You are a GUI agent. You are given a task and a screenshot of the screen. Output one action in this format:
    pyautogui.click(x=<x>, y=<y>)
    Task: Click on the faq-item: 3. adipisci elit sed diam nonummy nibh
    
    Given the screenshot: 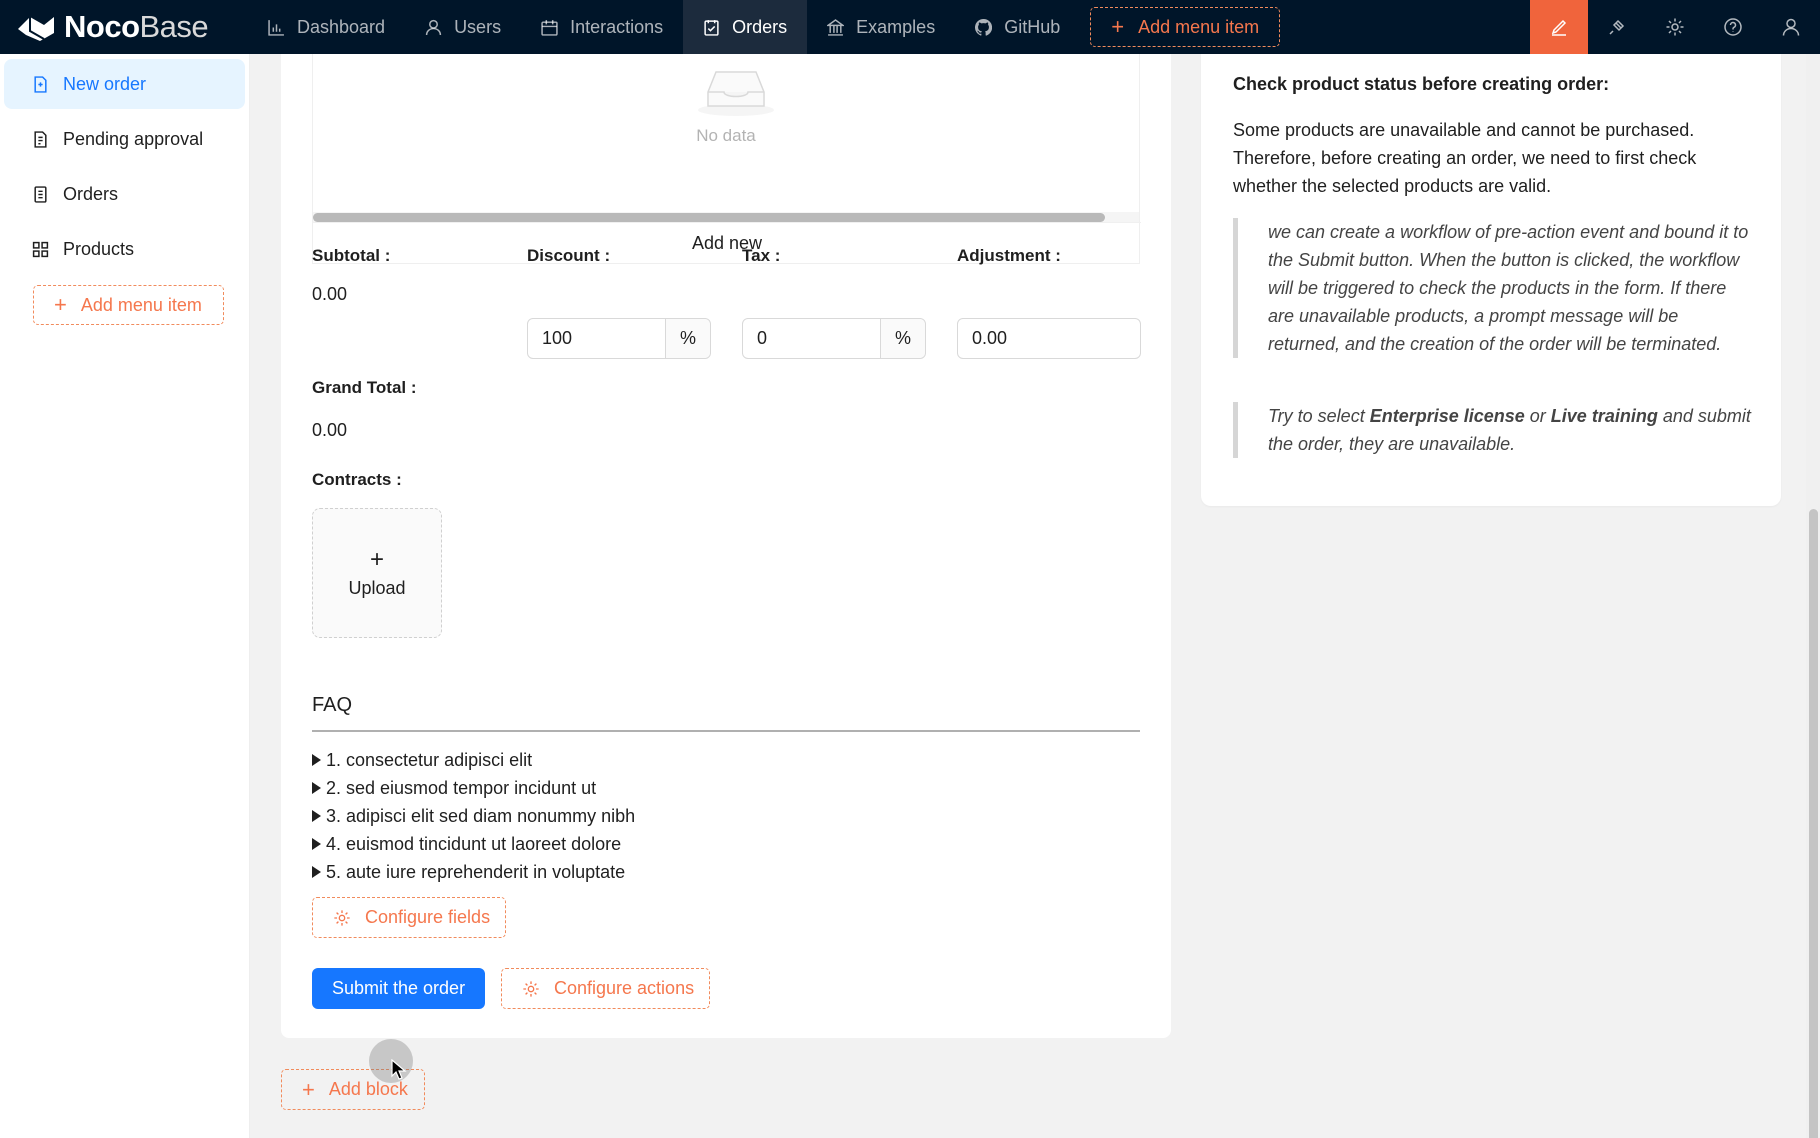 What is the action you would take?
    pyautogui.click(x=473, y=816)
    